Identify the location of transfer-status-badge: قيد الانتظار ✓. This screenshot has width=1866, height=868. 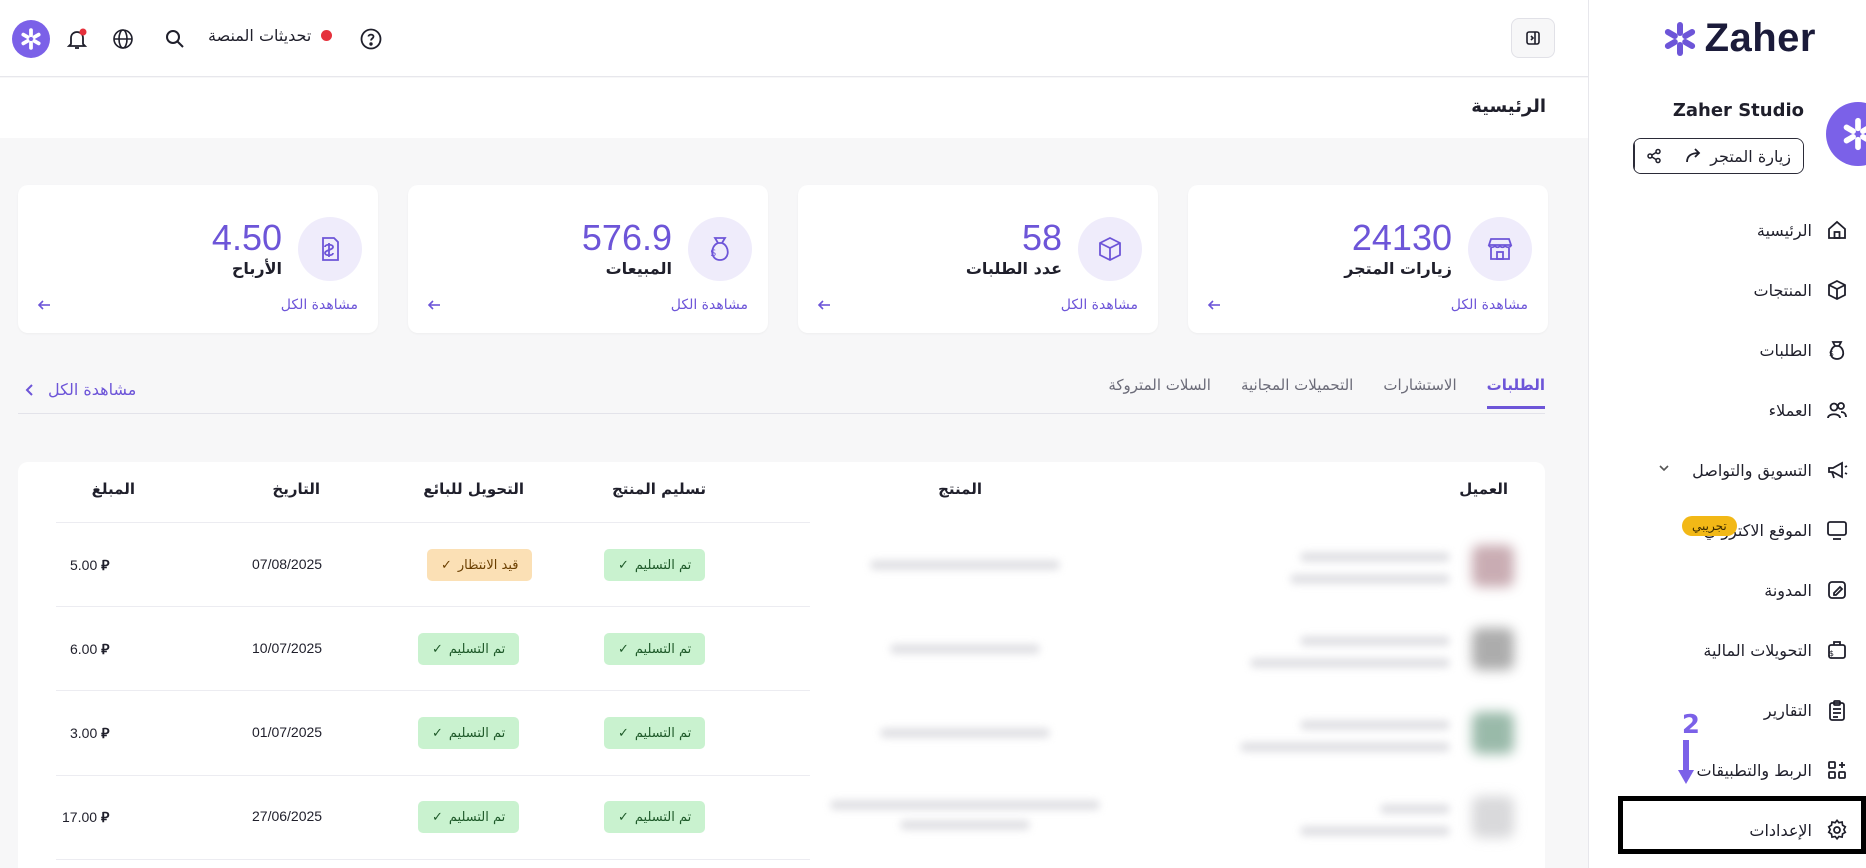
(480, 565).